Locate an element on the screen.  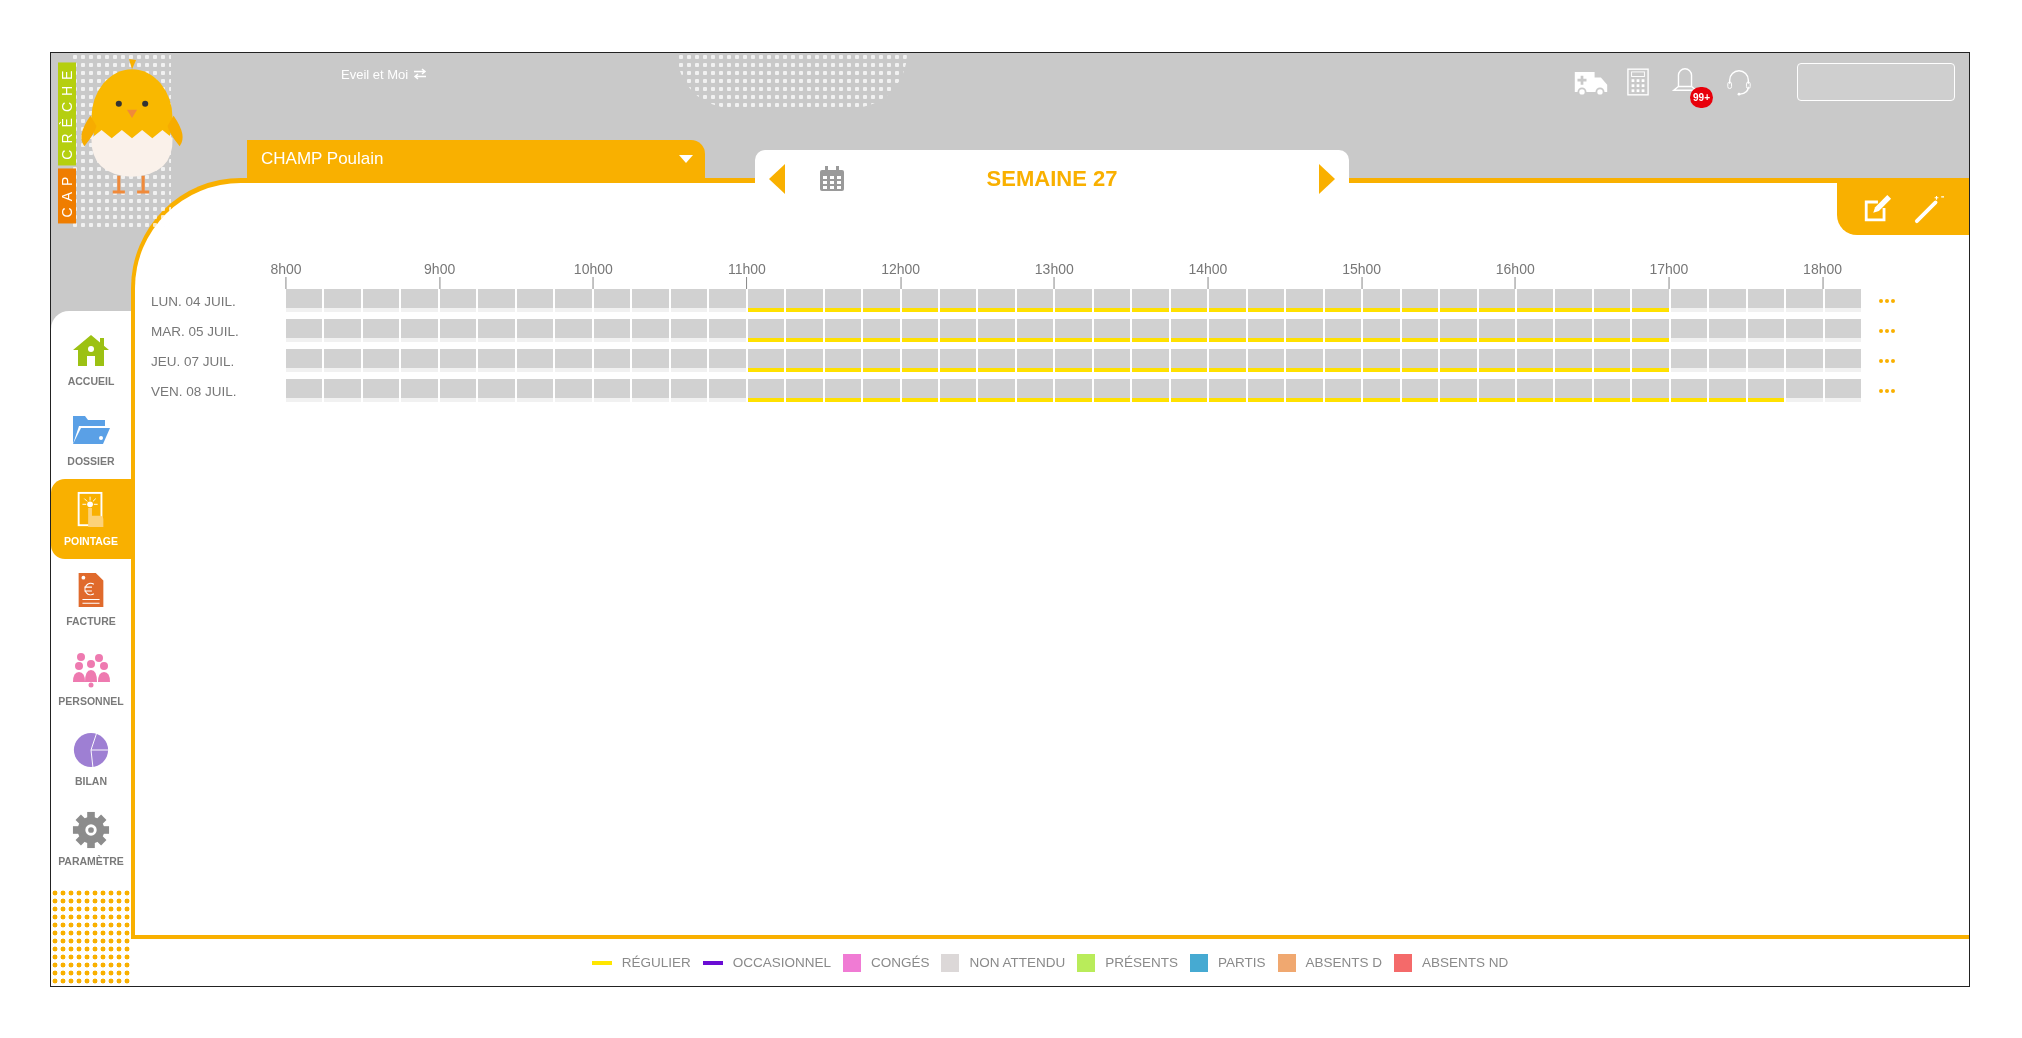
sidebar-item: ACCUEIL is located at coordinates (91, 359).